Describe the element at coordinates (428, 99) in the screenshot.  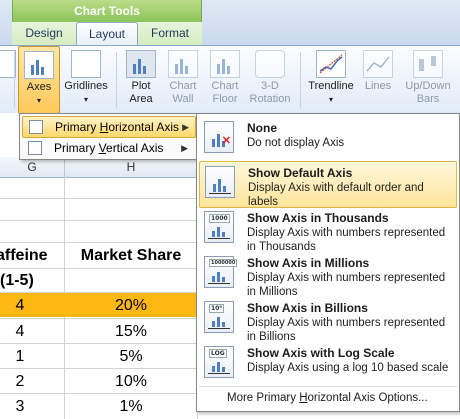
I see `up-down-bars-label-2: Bars` at that location.